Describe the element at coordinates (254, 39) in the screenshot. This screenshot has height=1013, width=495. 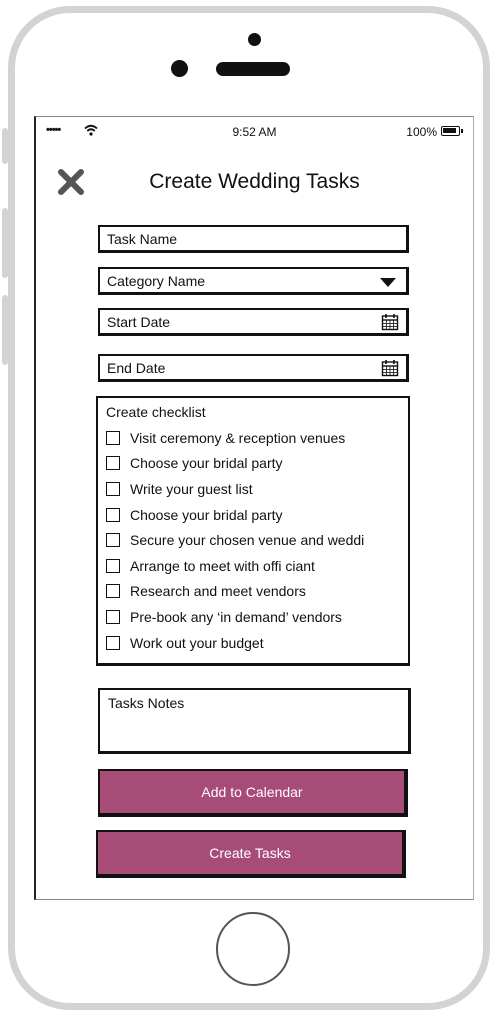
I see `front-camera` at that location.